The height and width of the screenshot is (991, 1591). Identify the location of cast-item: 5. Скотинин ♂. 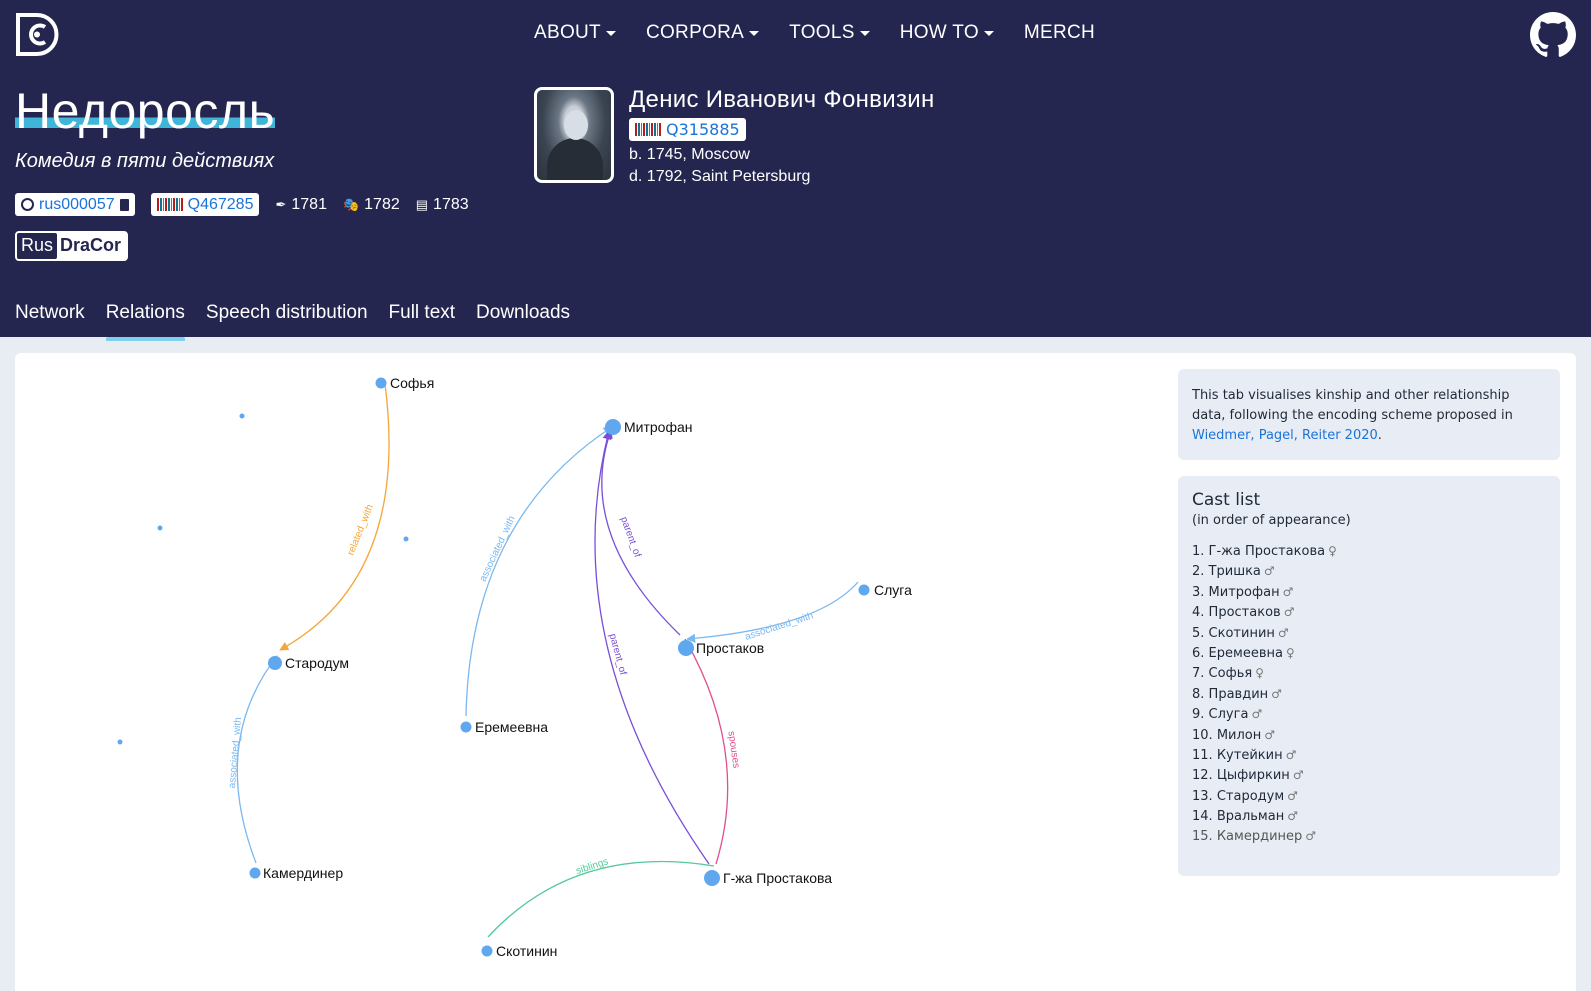
(1240, 633).